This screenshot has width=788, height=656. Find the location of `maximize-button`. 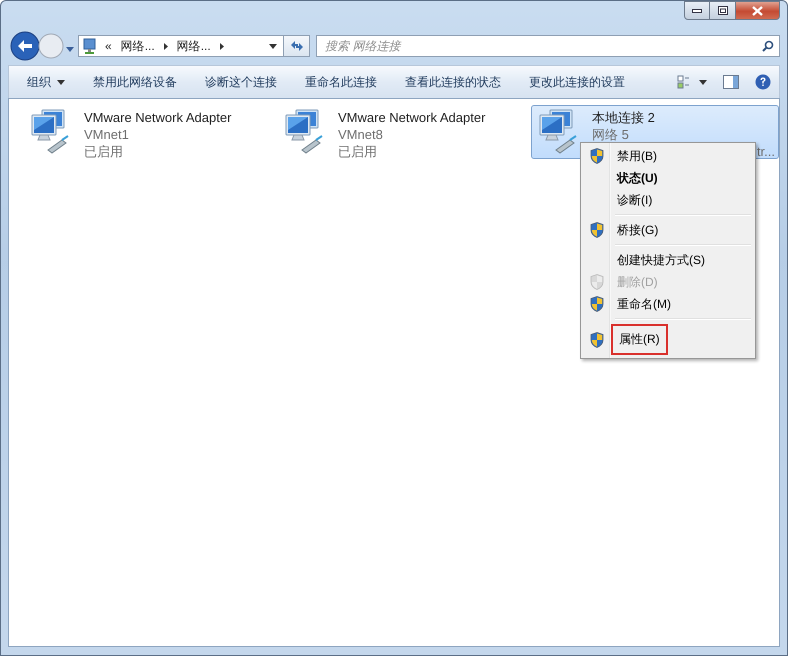

maximize-button is located at coordinates (723, 10).